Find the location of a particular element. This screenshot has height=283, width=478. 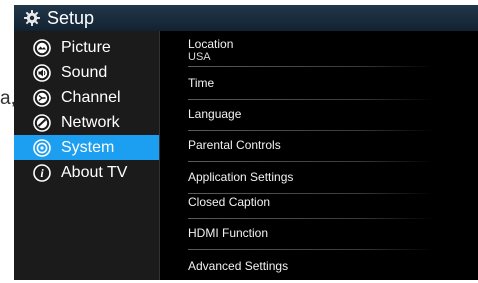

menu-item-hdmi-function: HDMI Function is located at coordinates (313, 234).